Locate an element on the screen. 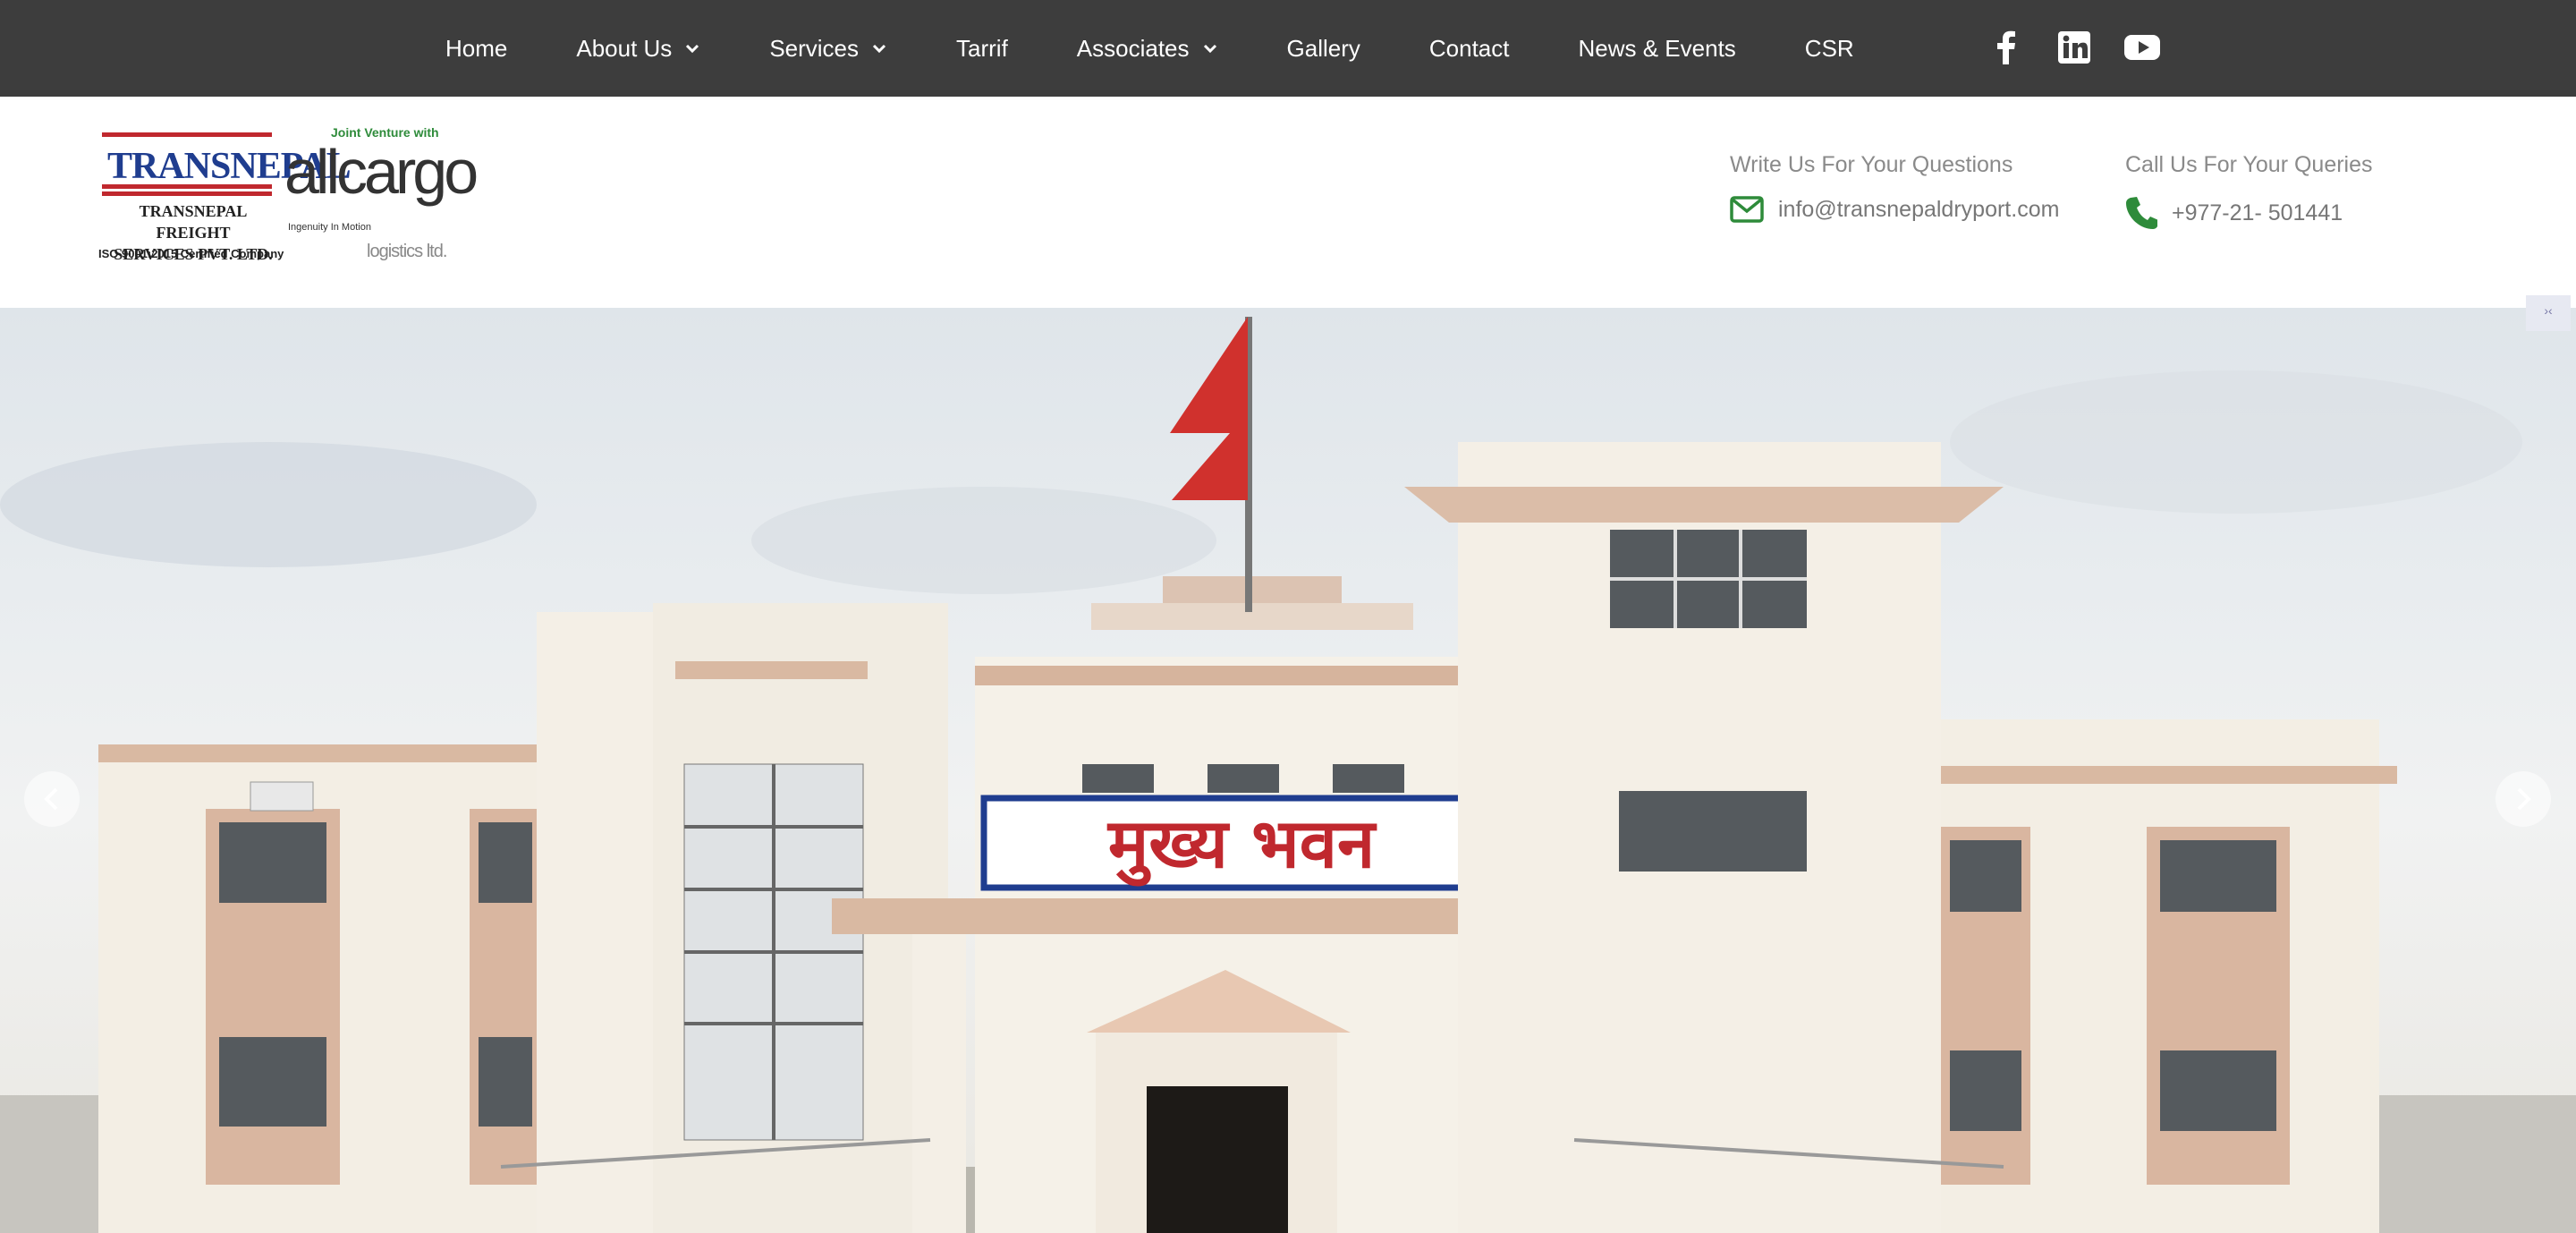  nav-item-gallery: Gallery is located at coordinates (1323, 49).